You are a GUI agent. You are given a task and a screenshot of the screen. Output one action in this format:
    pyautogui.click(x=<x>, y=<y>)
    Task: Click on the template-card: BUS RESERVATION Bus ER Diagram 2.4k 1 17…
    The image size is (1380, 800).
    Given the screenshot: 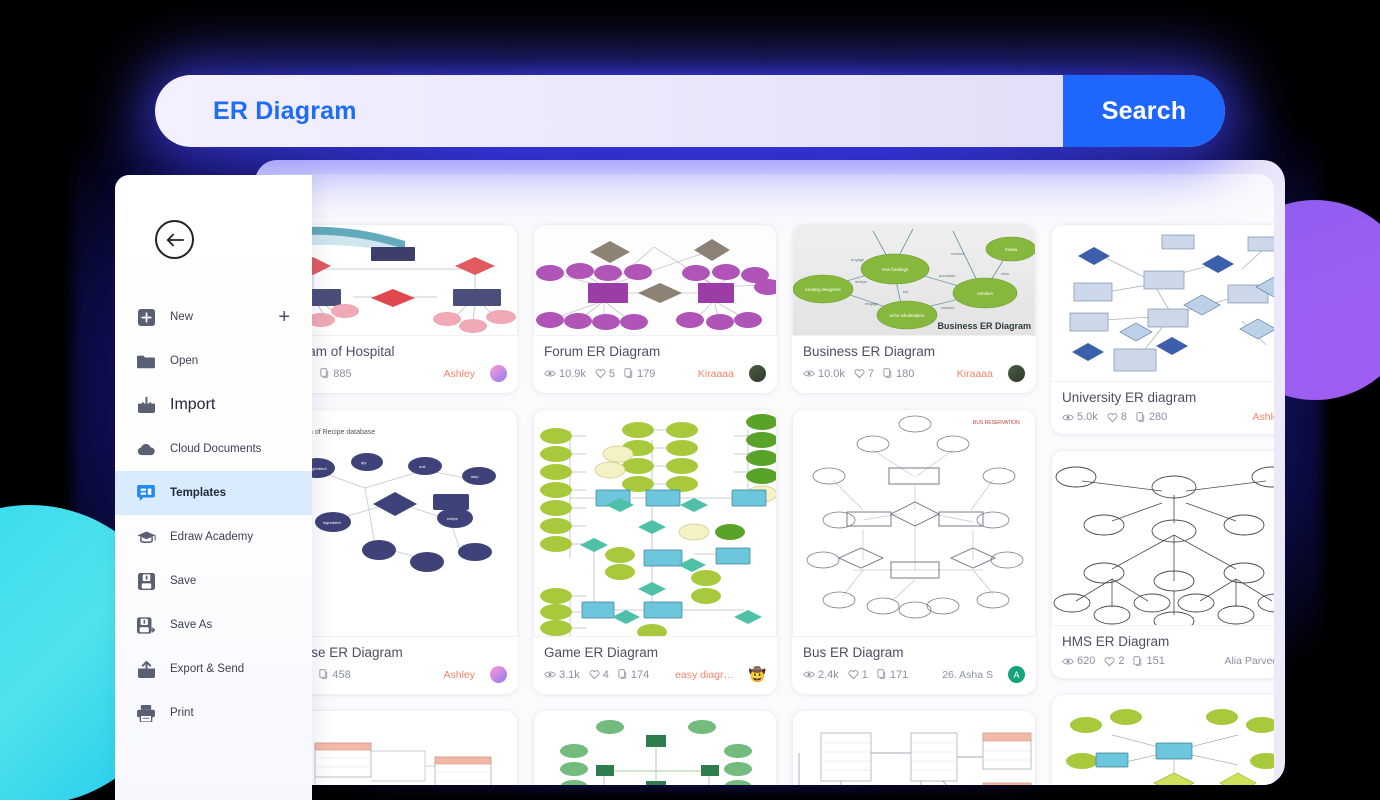 What is the action you would take?
    pyautogui.click(x=914, y=551)
    